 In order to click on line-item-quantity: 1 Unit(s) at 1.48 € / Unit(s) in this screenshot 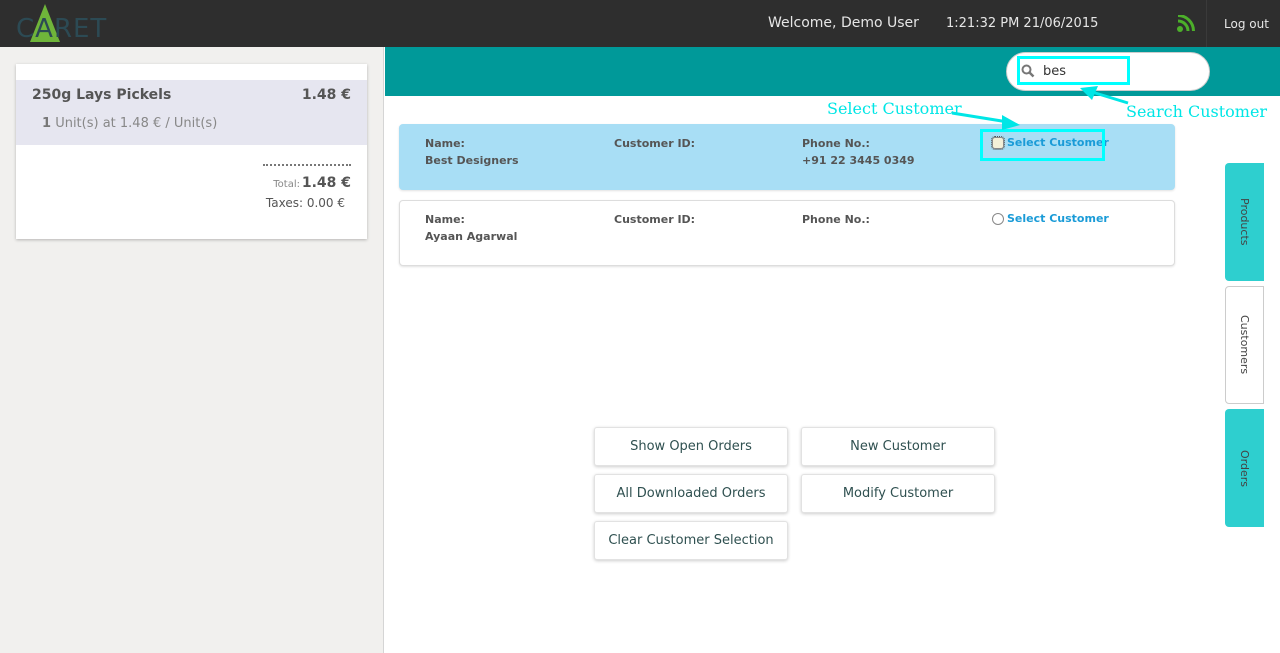, I will do `click(129, 123)`.